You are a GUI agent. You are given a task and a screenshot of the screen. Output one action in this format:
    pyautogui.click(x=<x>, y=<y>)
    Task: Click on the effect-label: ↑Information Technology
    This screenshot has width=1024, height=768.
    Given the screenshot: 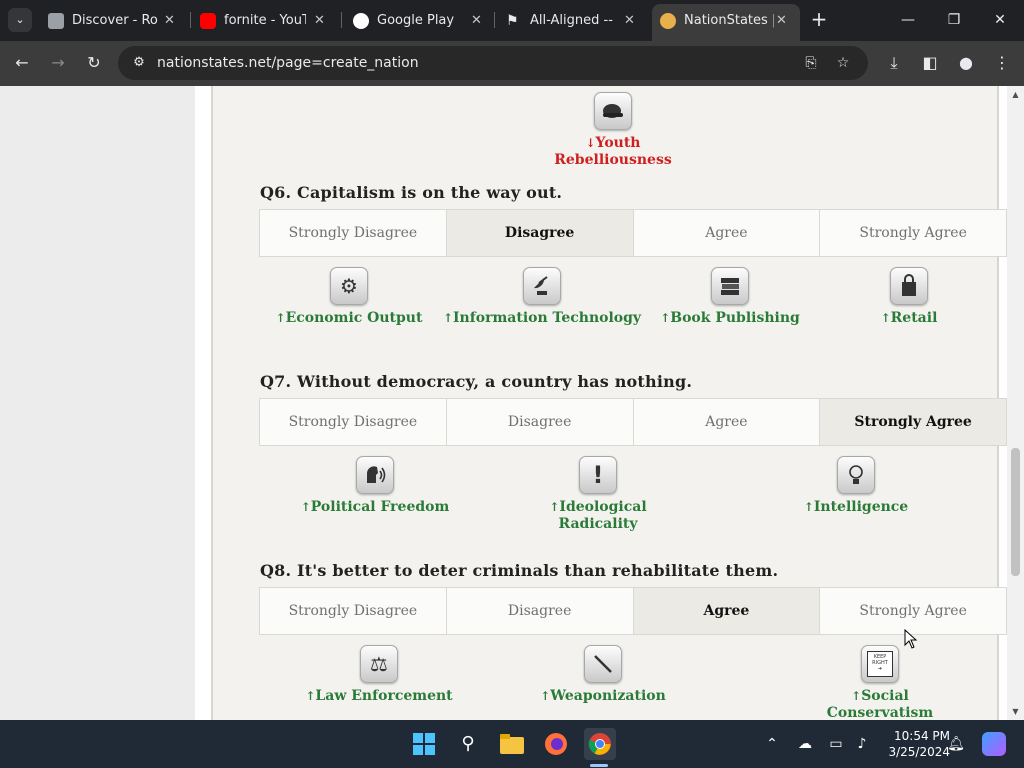 What is the action you would take?
    pyautogui.click(x=542, y=318)
    